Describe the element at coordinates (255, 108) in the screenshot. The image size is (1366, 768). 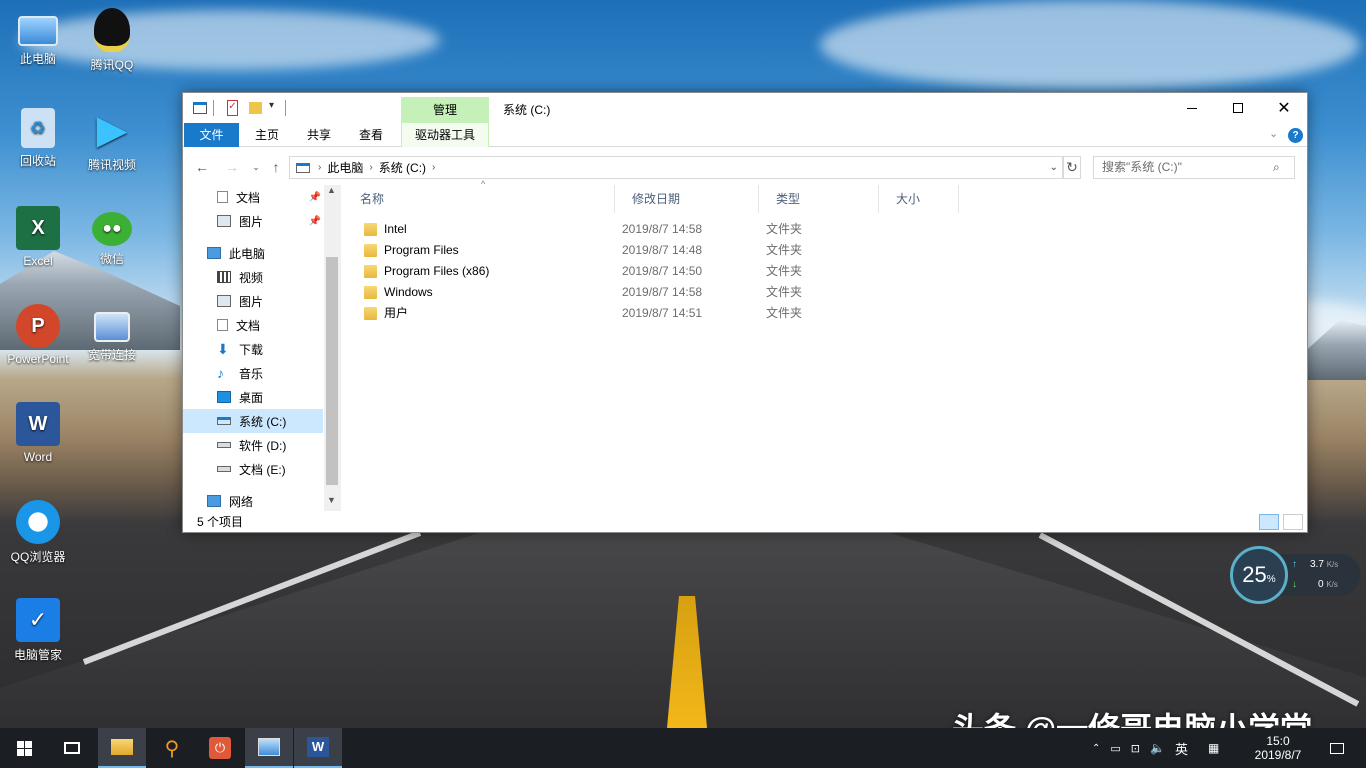
I see `new-folder-icon` at that location.